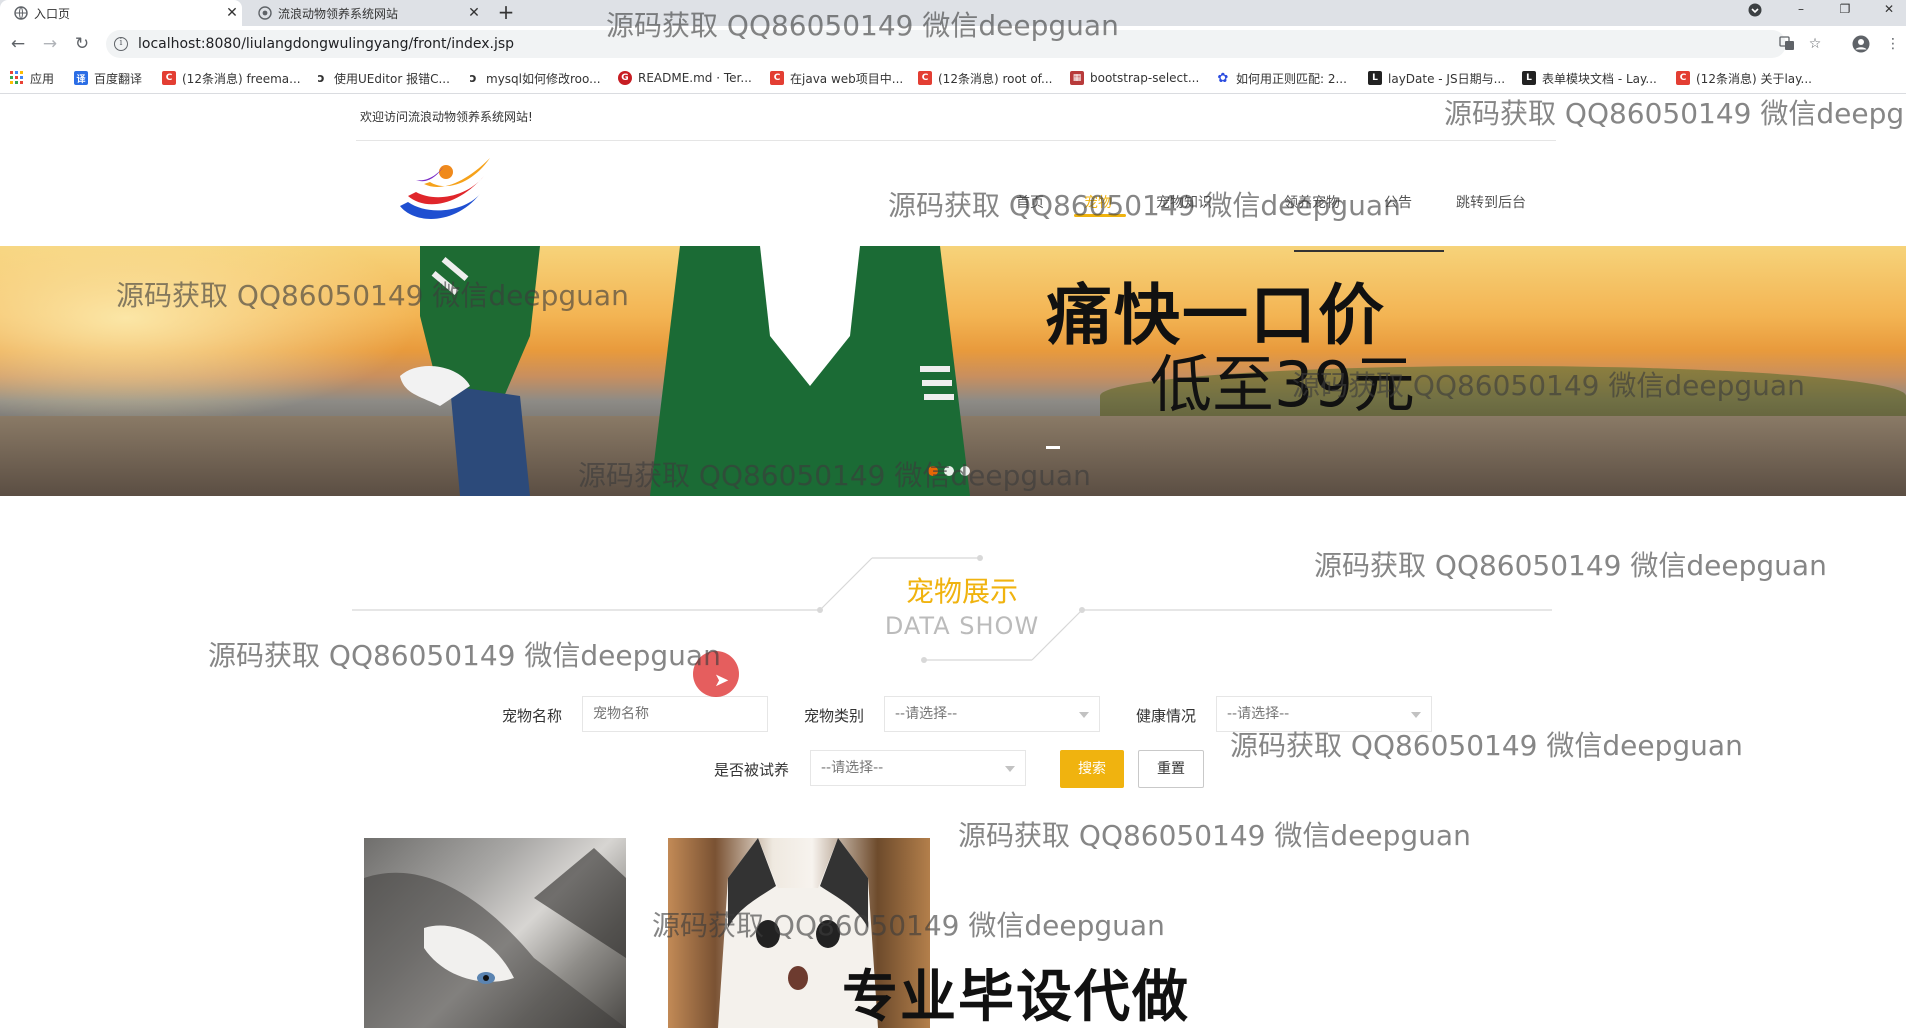  Describe the element at coordinates (506, 13) in the screenshot. I see `new-tab-button: +` at that location.